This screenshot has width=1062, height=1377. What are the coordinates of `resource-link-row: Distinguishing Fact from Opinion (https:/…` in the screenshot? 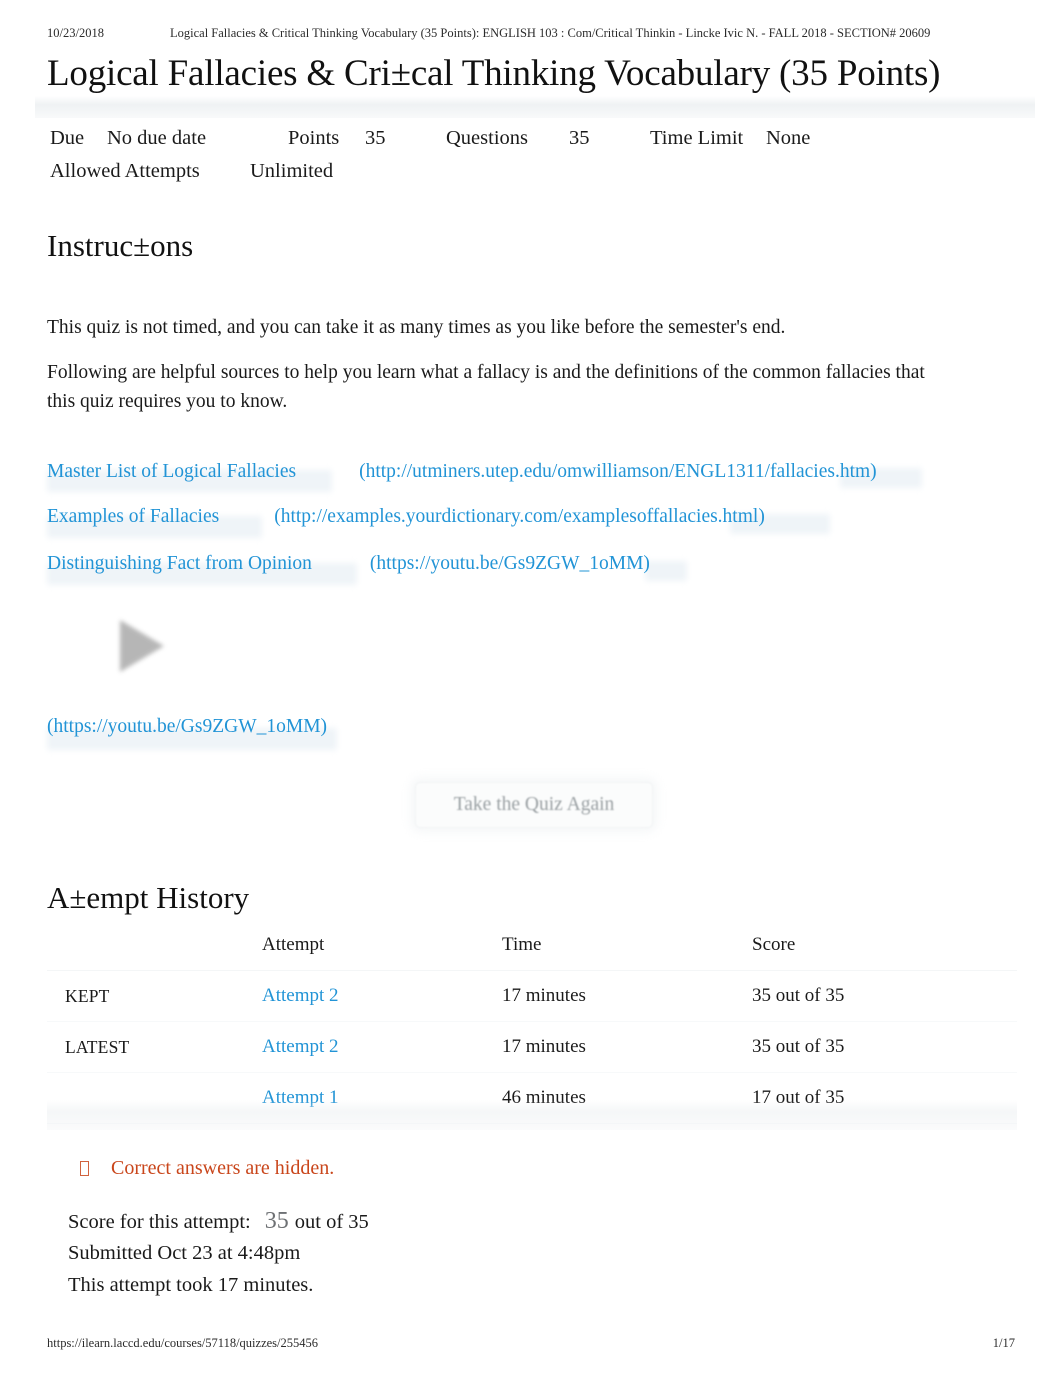 It's located at (348, 564).